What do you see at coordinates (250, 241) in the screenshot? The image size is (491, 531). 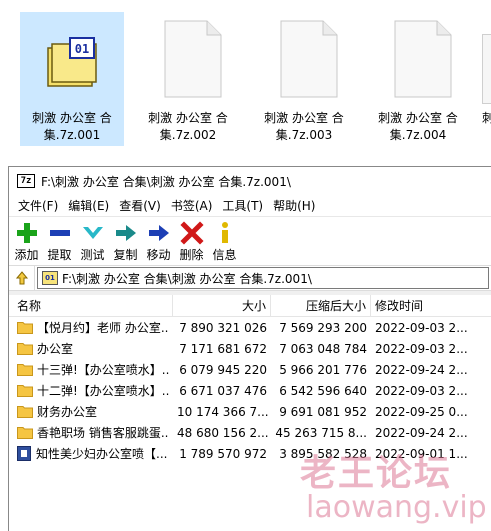 I see `toolbar: 添加 提取 测试 复制 移动 删除 信息` at bounding box center [250, 241].